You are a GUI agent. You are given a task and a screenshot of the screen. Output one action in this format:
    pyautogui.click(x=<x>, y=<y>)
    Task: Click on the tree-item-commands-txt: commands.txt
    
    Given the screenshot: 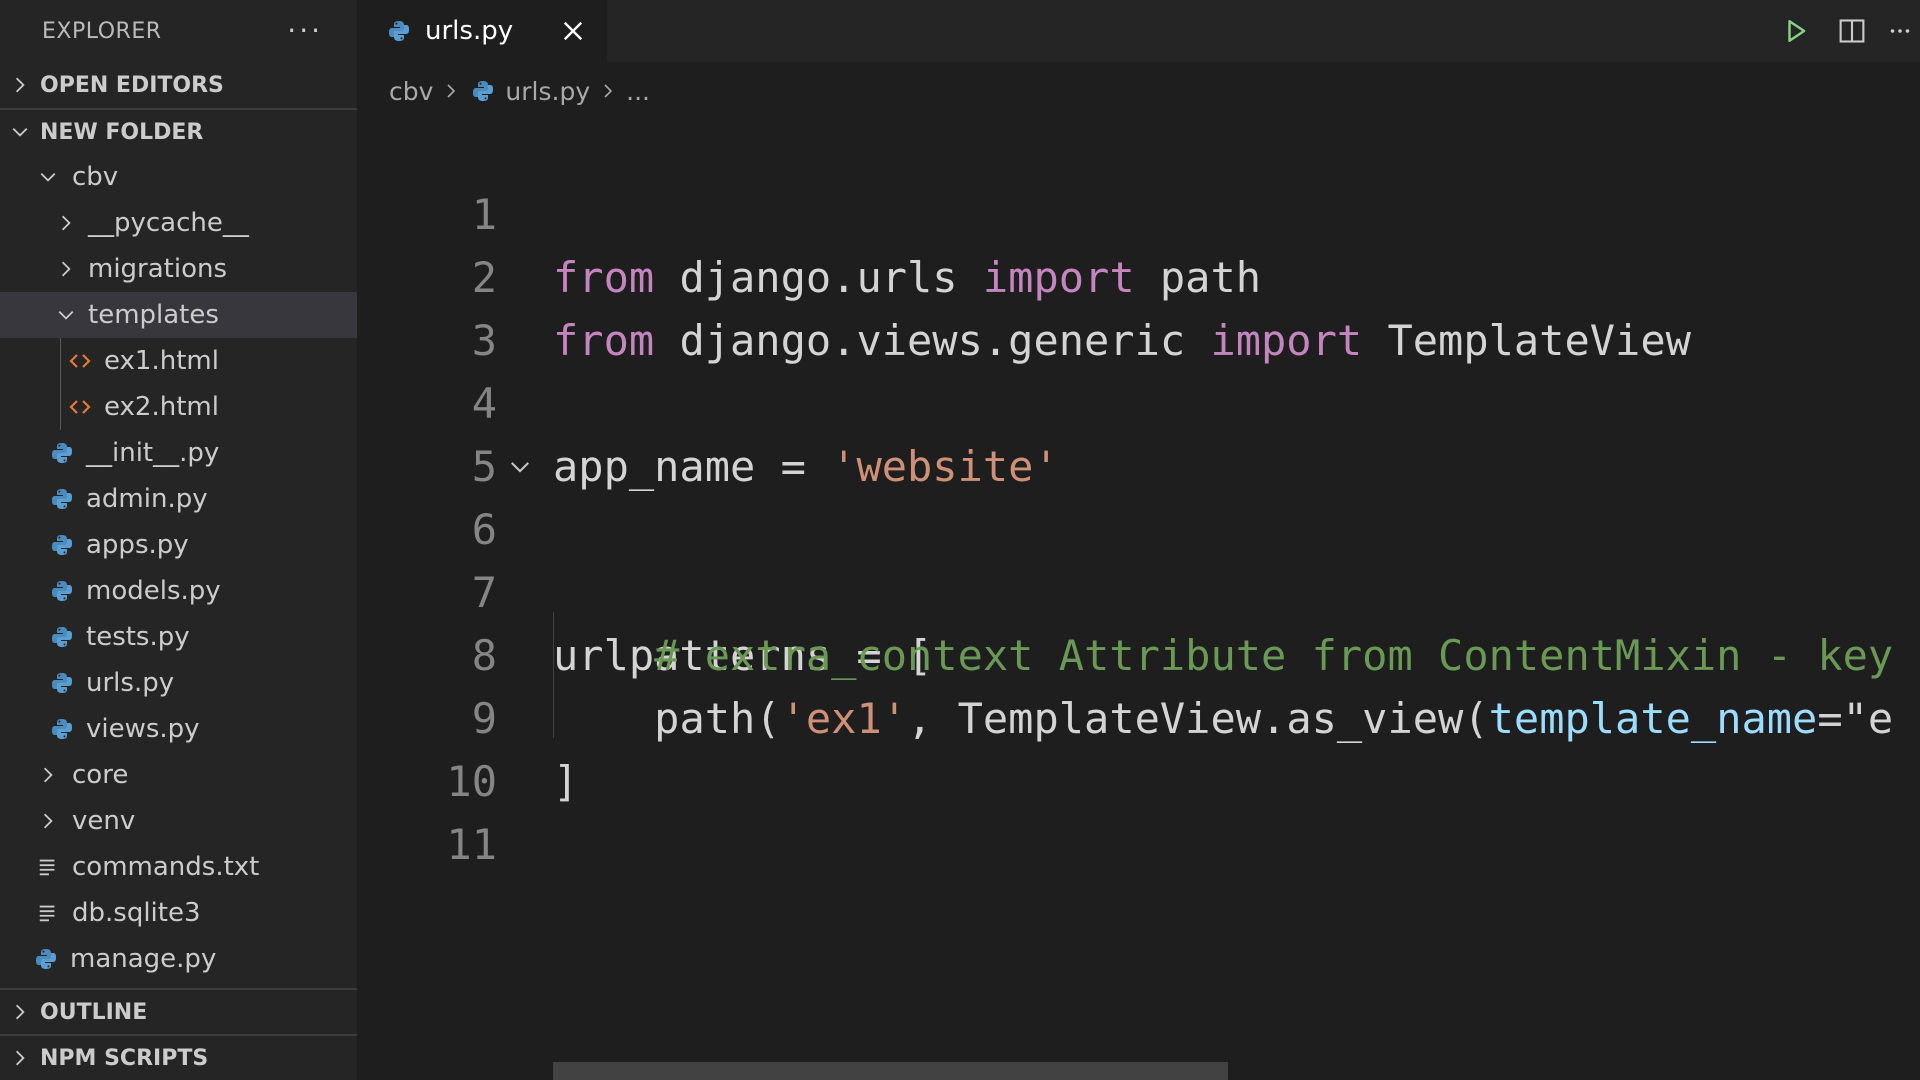 What is the action you would take?
    pyautogui.click(x=178, y=867)
    